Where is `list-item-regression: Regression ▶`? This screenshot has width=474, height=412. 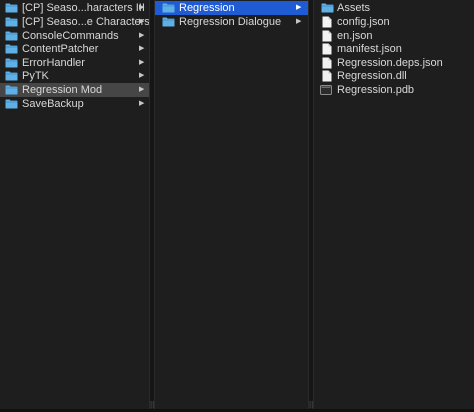 list-item-regression: Regression ▶ is located at coordinates (231, 8).